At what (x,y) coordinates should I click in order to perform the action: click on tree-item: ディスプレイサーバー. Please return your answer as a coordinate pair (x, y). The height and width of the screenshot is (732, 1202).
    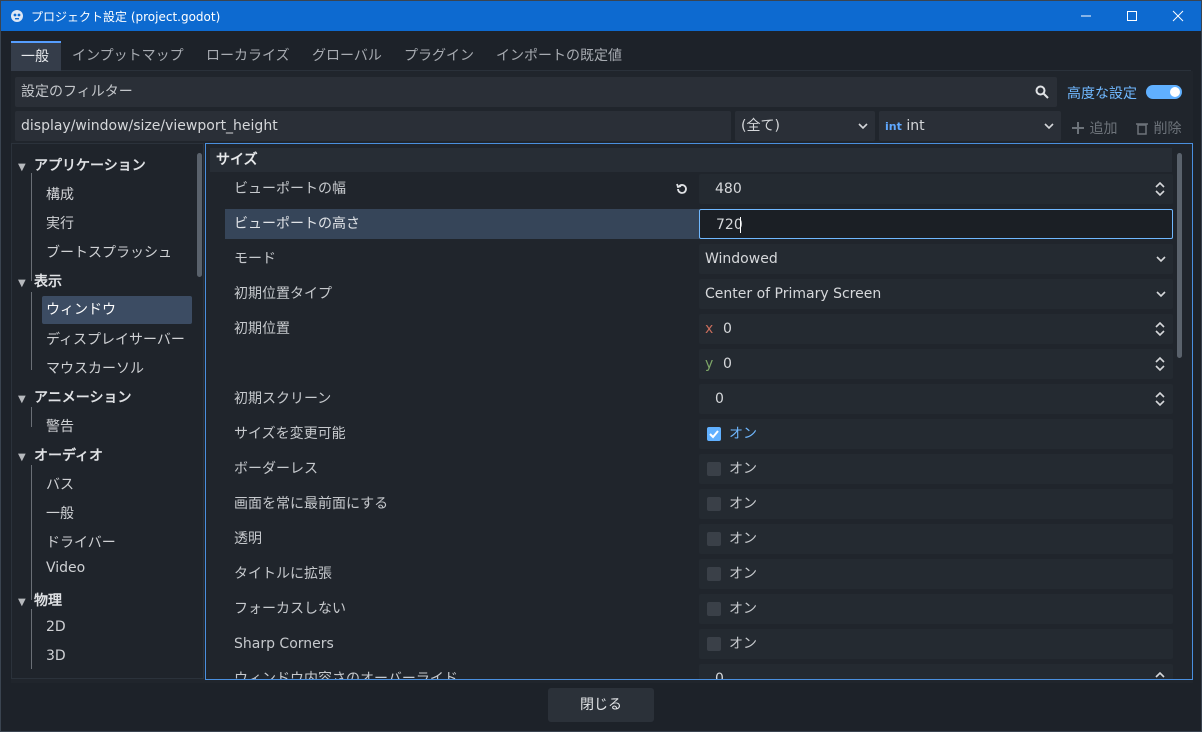
    Looking at the image, I should click on (115, 339).